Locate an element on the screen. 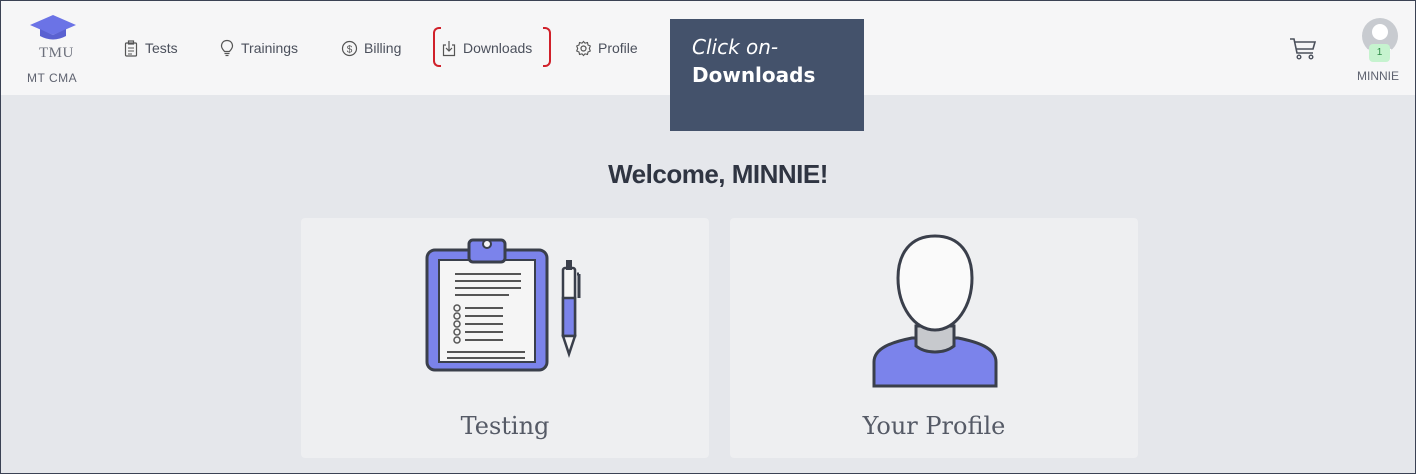 This screenshot has width=1416, height=474. nav-label-downloads: Downloads is located at coordinates (498, 48).